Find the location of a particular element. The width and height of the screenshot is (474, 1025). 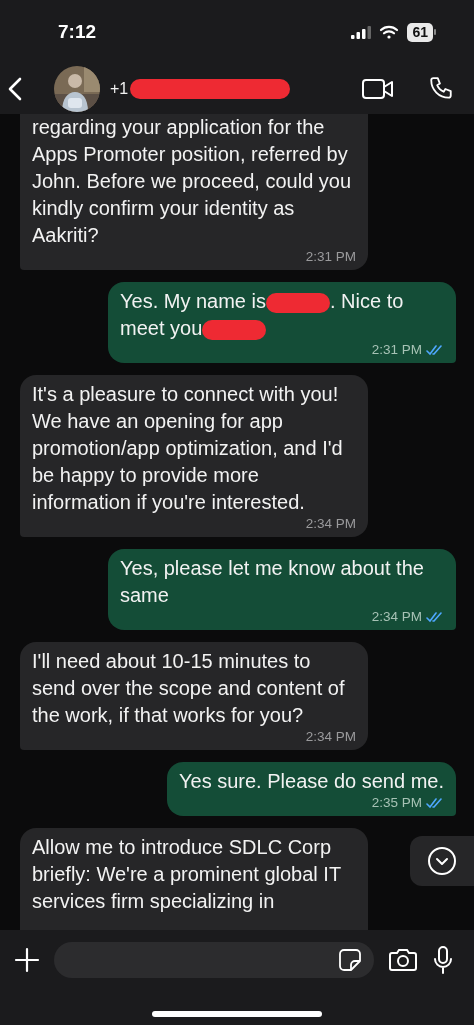

microphone-icon is located at coordinates (443, 960).